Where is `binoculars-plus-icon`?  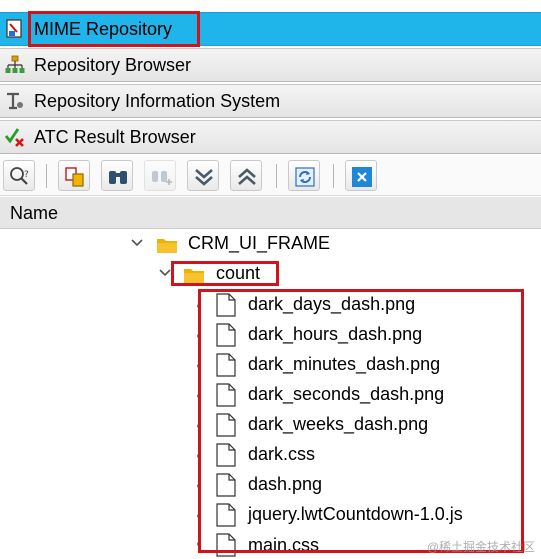 binoculars-plus-icon is located at coordinates (162, 178).